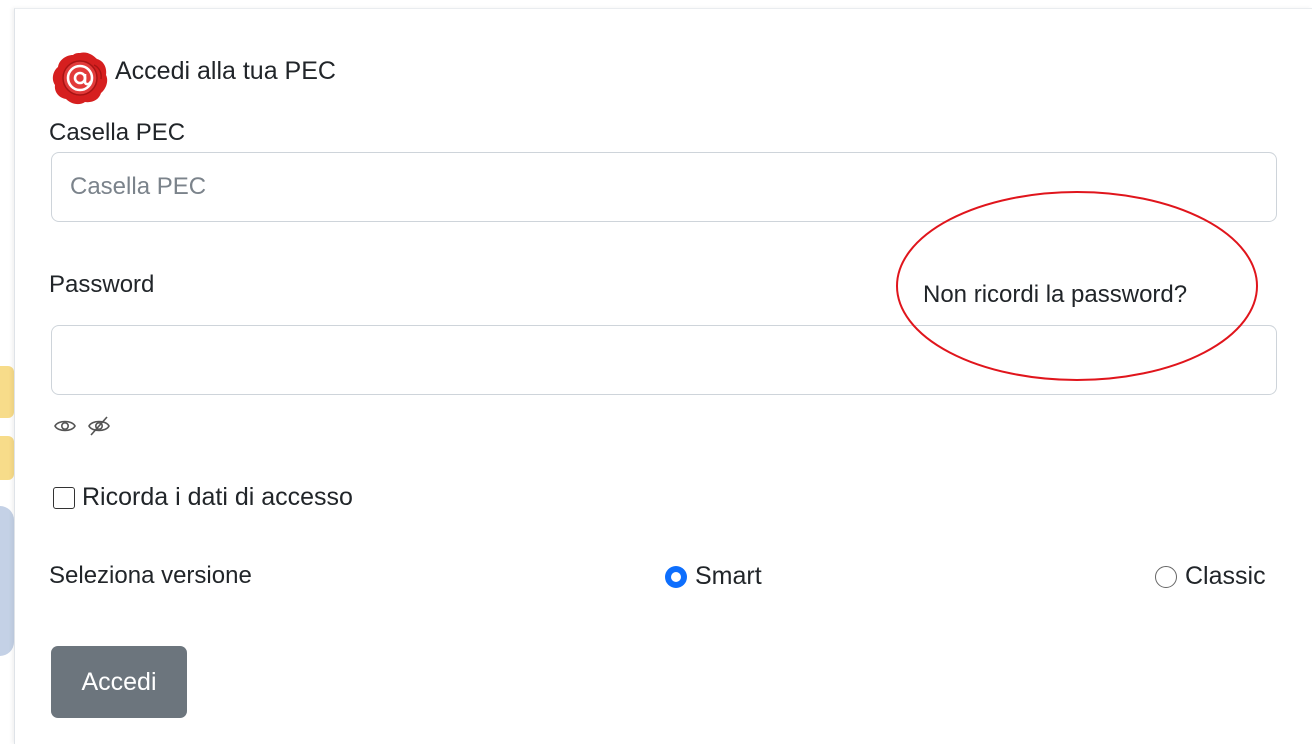 Image resolution: width=1312 pixels, height=744 pixels. I want to click on remember-checkbox, so click(64, 497).